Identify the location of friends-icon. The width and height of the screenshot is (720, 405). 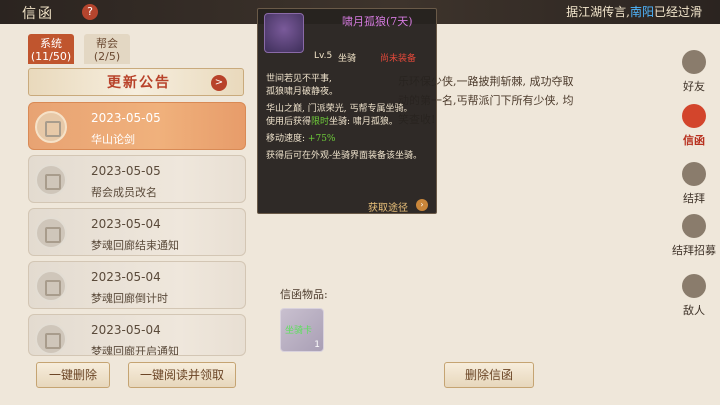
(694, 62).